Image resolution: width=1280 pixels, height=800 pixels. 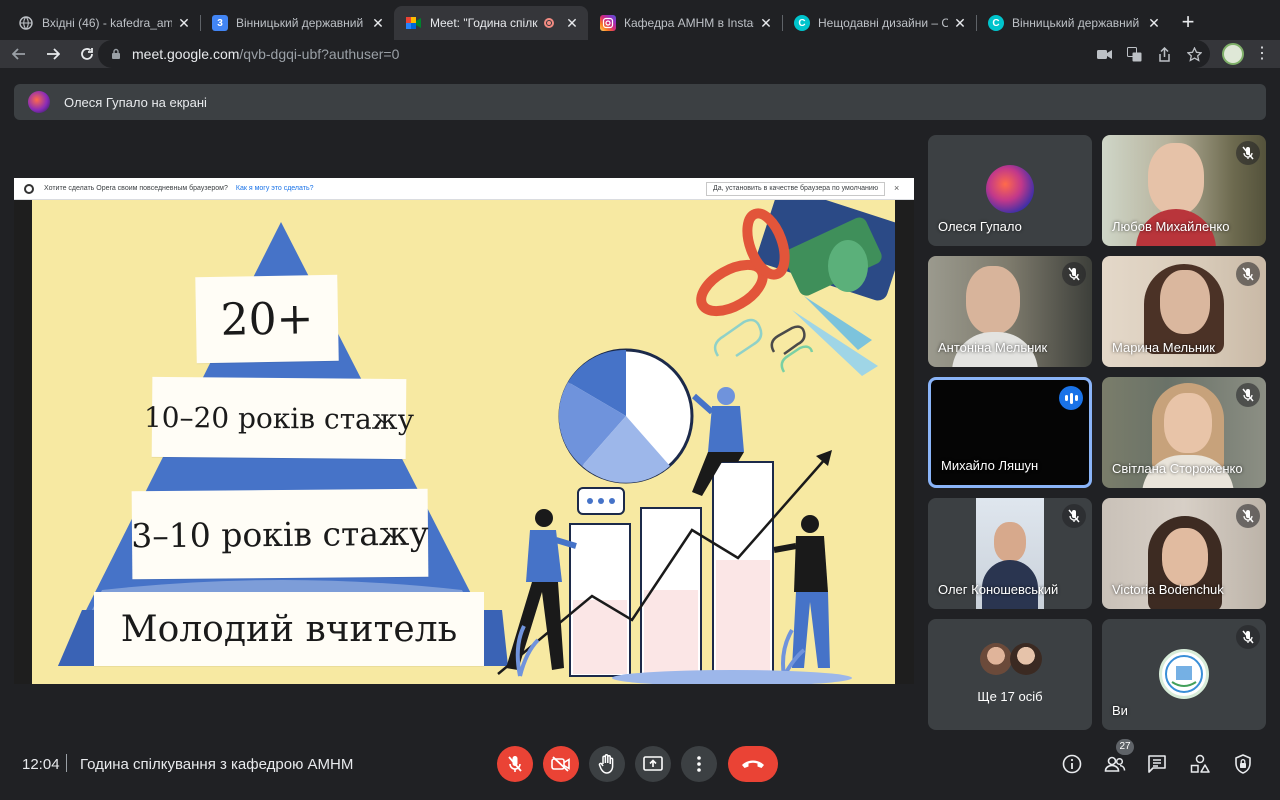 I want to click on call-end-icon, so click(x=753, y=764).